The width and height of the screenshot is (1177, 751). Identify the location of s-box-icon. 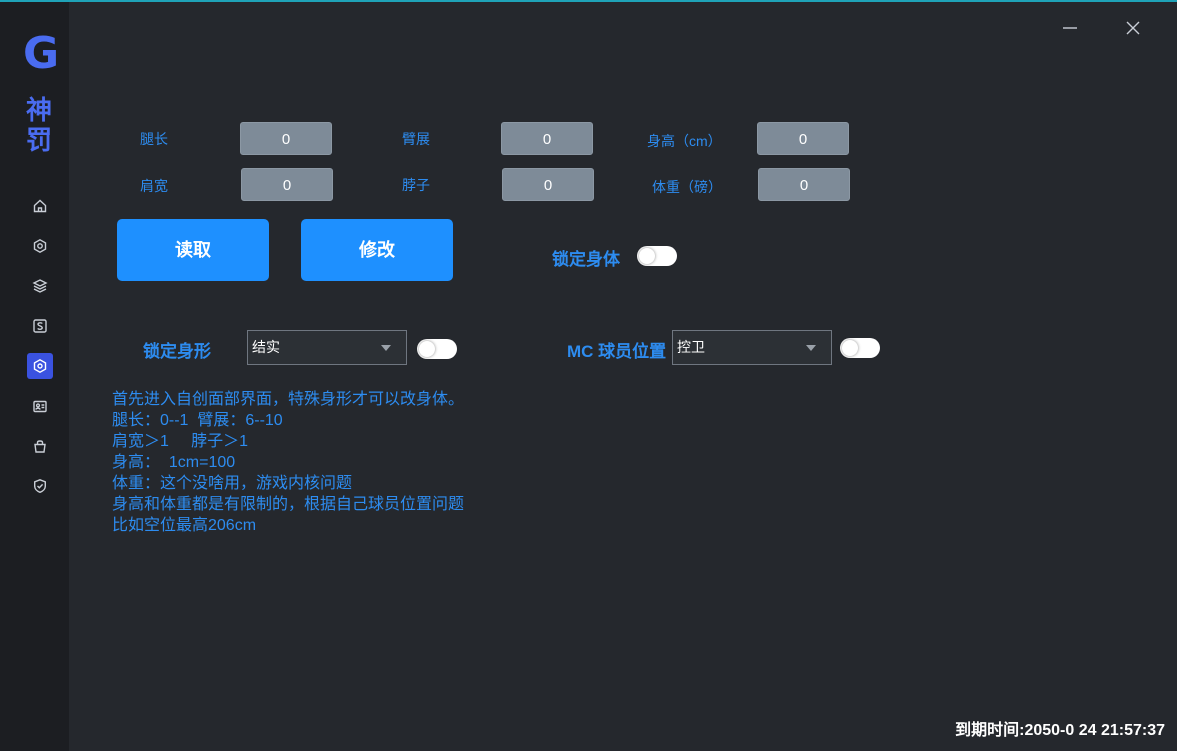
(40, 326).